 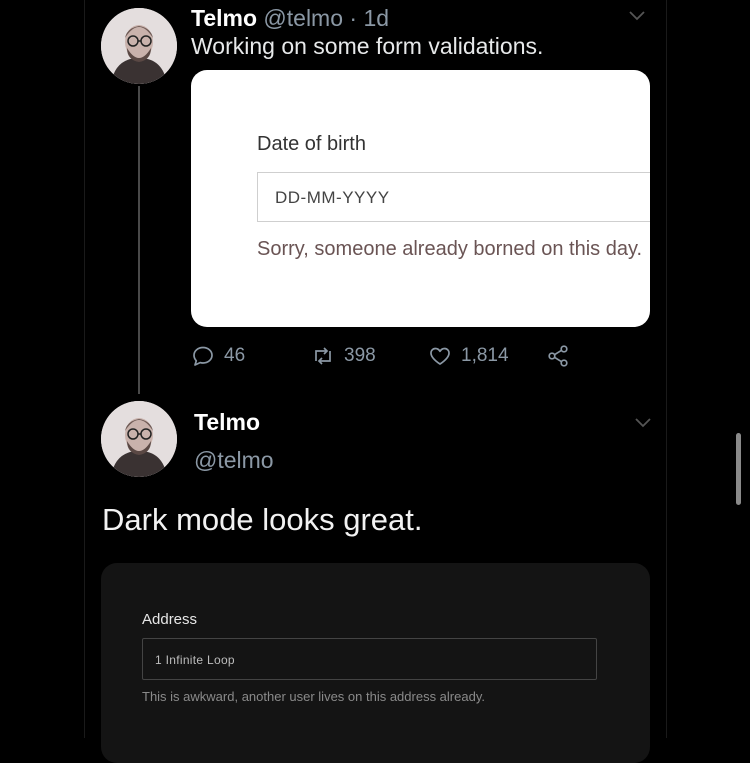 What do you see at coordinates (485, 355) in the screenshot?
I see `like-count: 1,814` at bounding box center [485, 355].